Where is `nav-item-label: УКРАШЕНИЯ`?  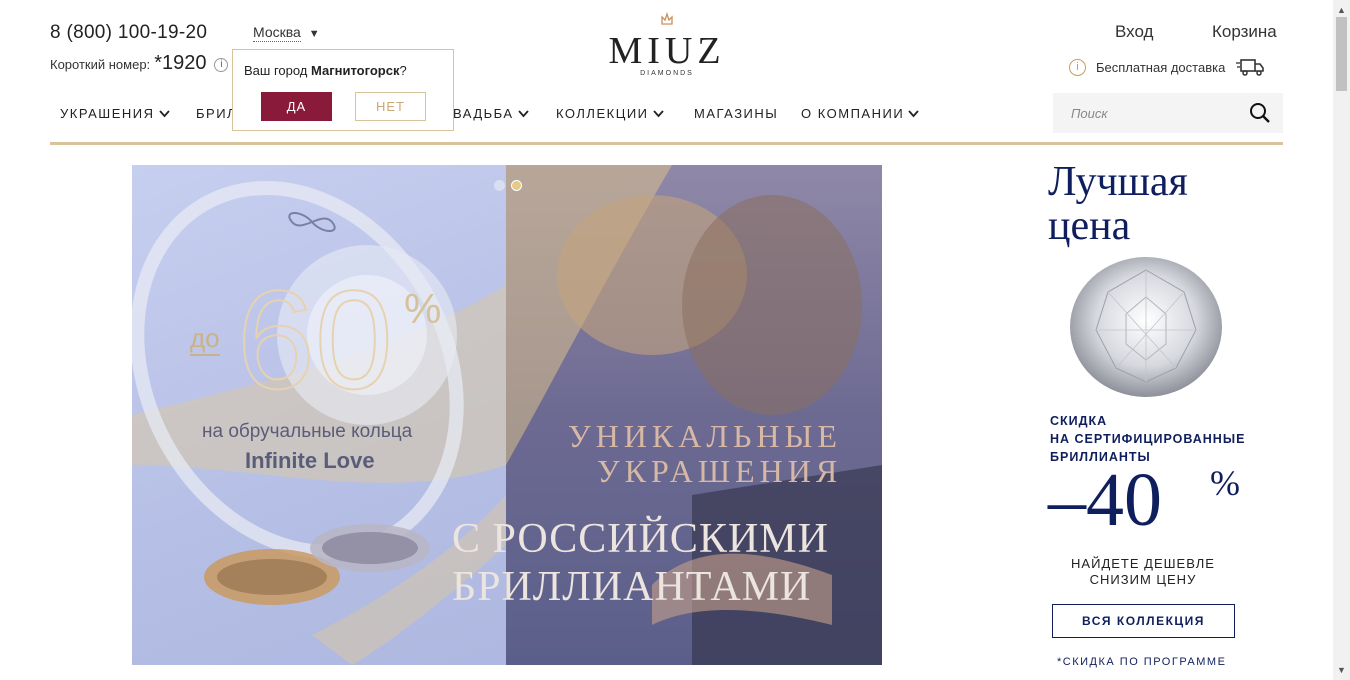 nav-item-label: УКРАШЕНИЯ is located at coordinates (107, 113).